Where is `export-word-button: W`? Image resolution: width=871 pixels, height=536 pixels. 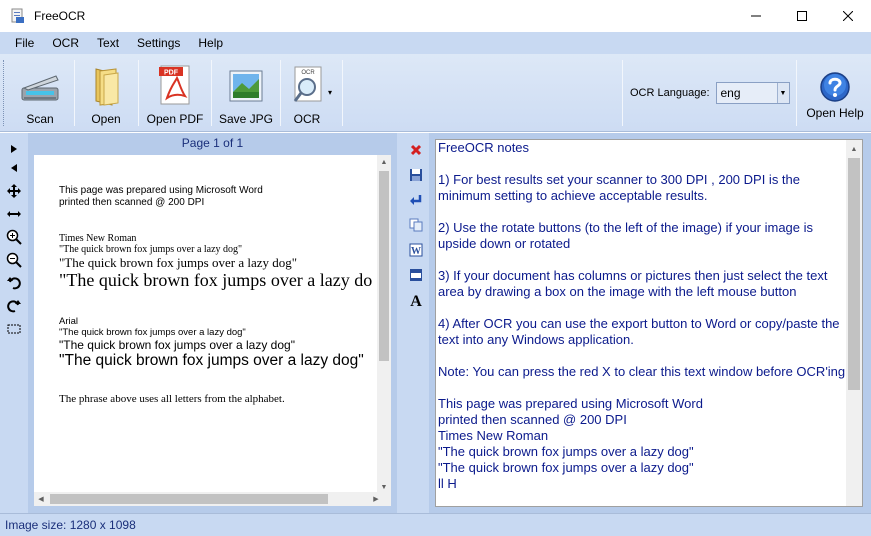 export-word-button: W is located at coordinates (416, 249).